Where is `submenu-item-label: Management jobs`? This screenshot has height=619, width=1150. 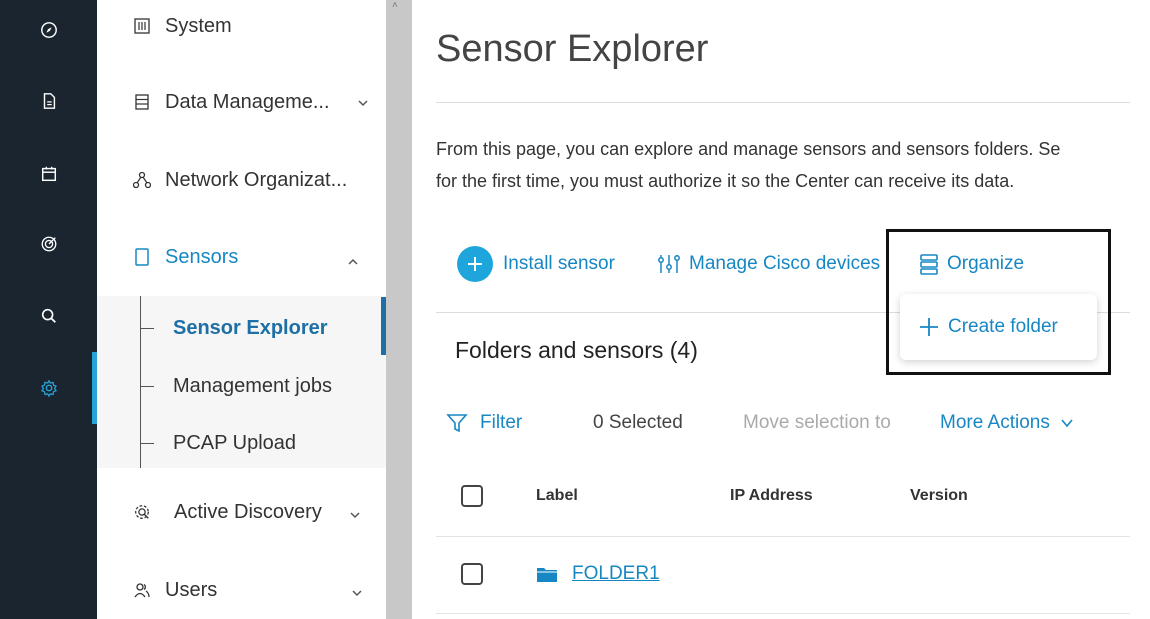 submenu-item-label: Management jobs is located at coordinates (252, 385).